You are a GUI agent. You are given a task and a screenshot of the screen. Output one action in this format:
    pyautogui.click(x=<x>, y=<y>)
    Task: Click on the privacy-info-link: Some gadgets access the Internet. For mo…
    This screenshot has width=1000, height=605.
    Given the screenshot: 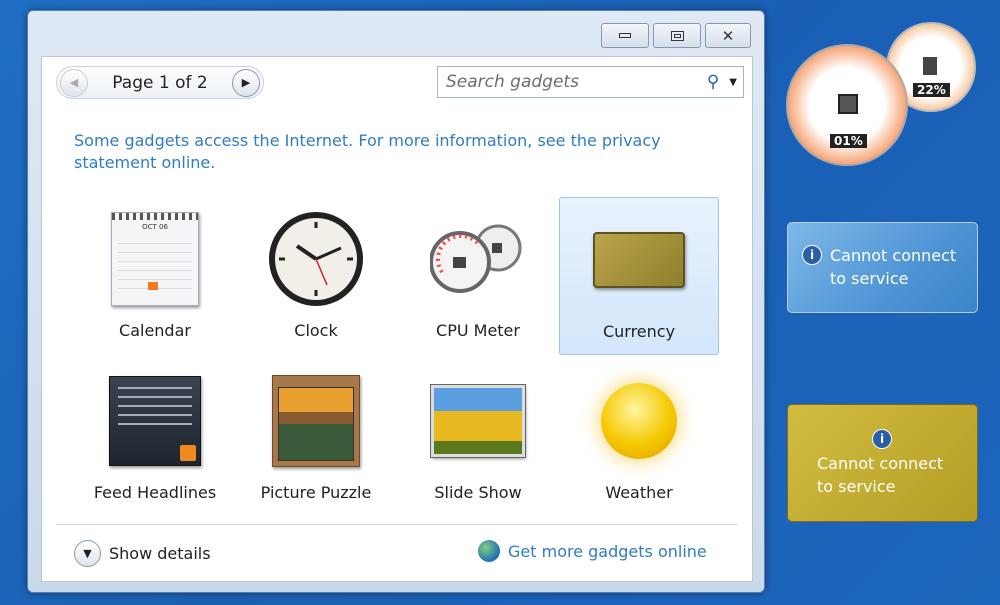 What is the action you would take?
    pyautogui.click(x=384, y=152)
    